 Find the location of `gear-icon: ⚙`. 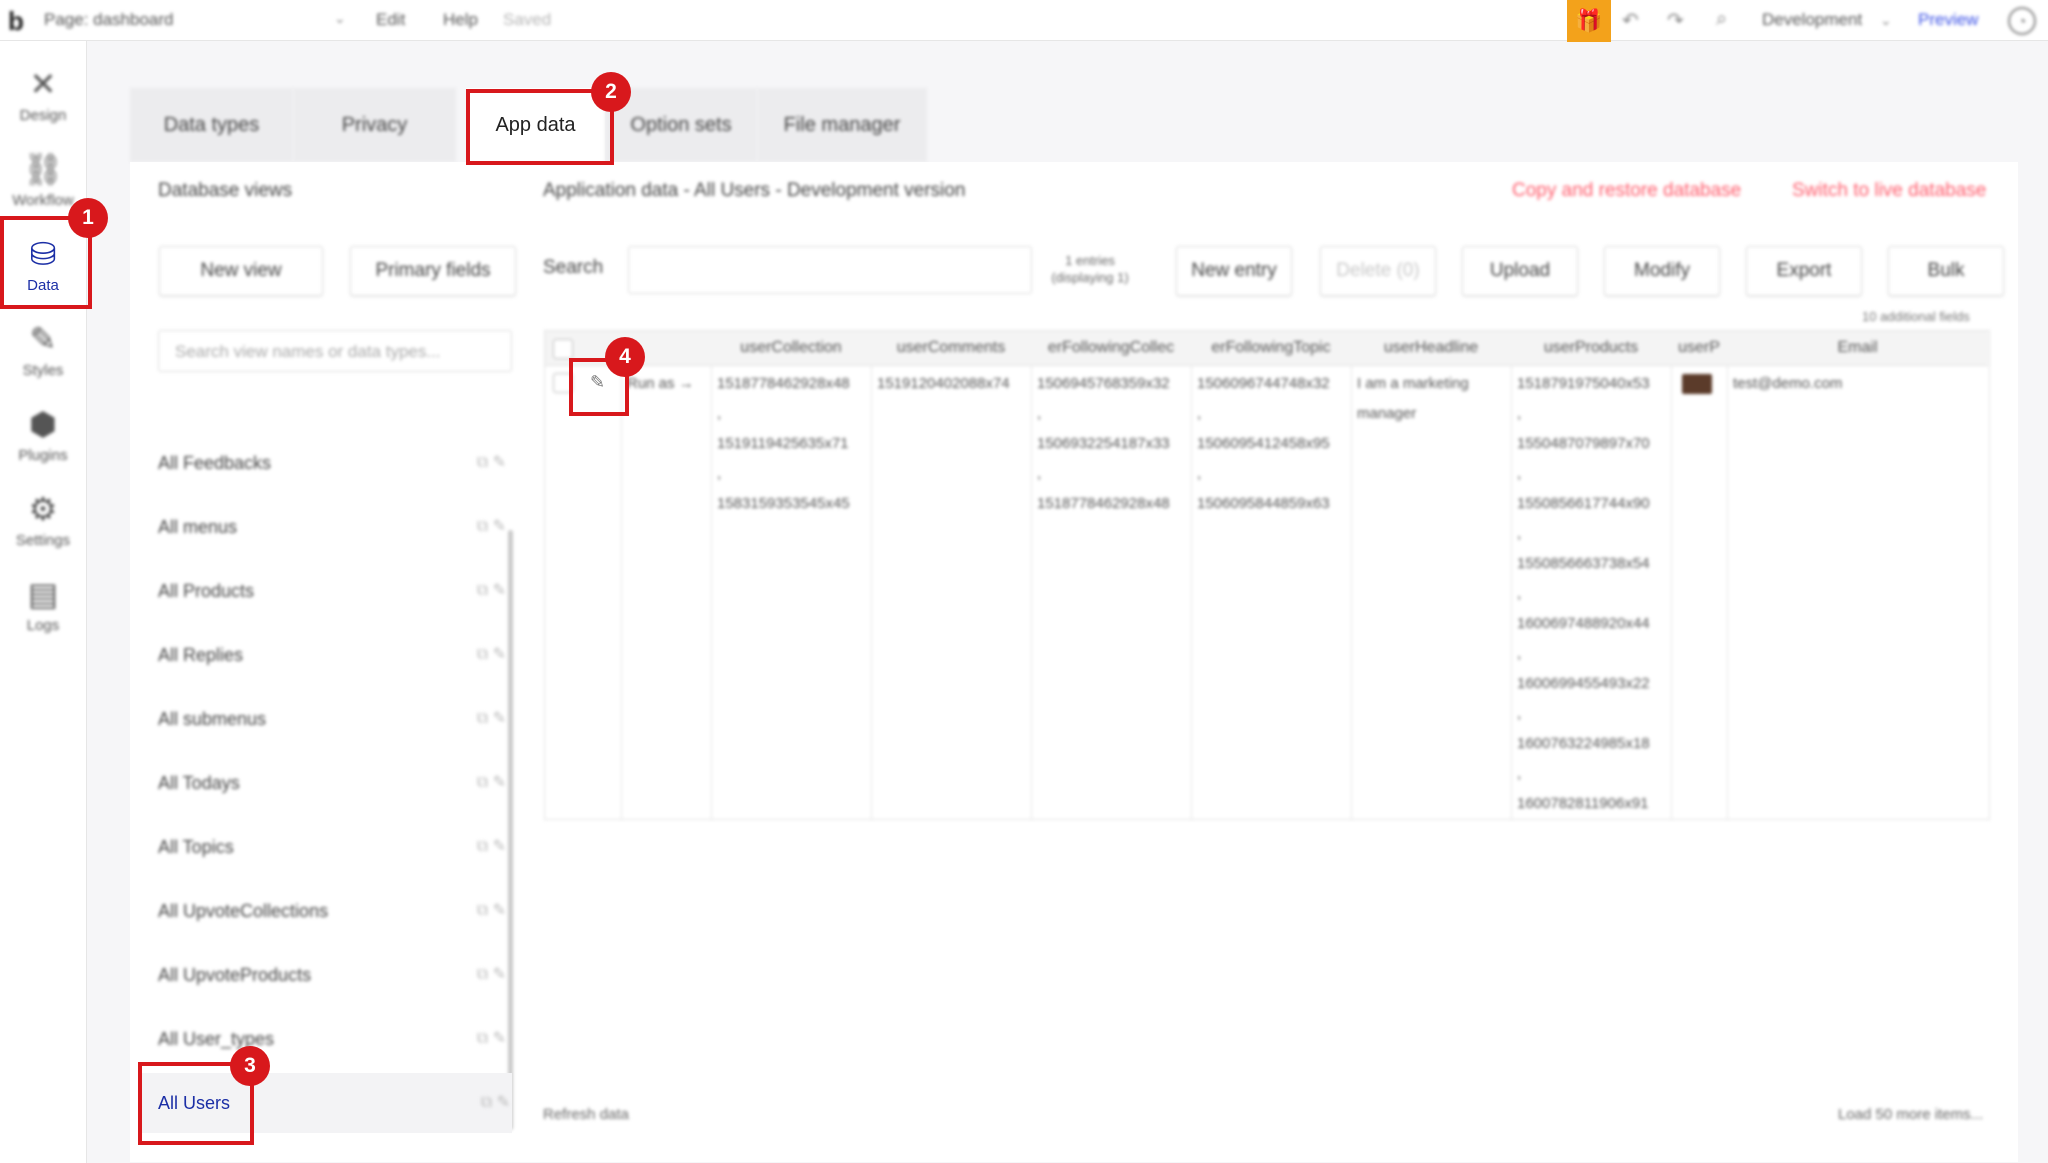

gear-icon: ⚙ is located at coordinates (43, 509).